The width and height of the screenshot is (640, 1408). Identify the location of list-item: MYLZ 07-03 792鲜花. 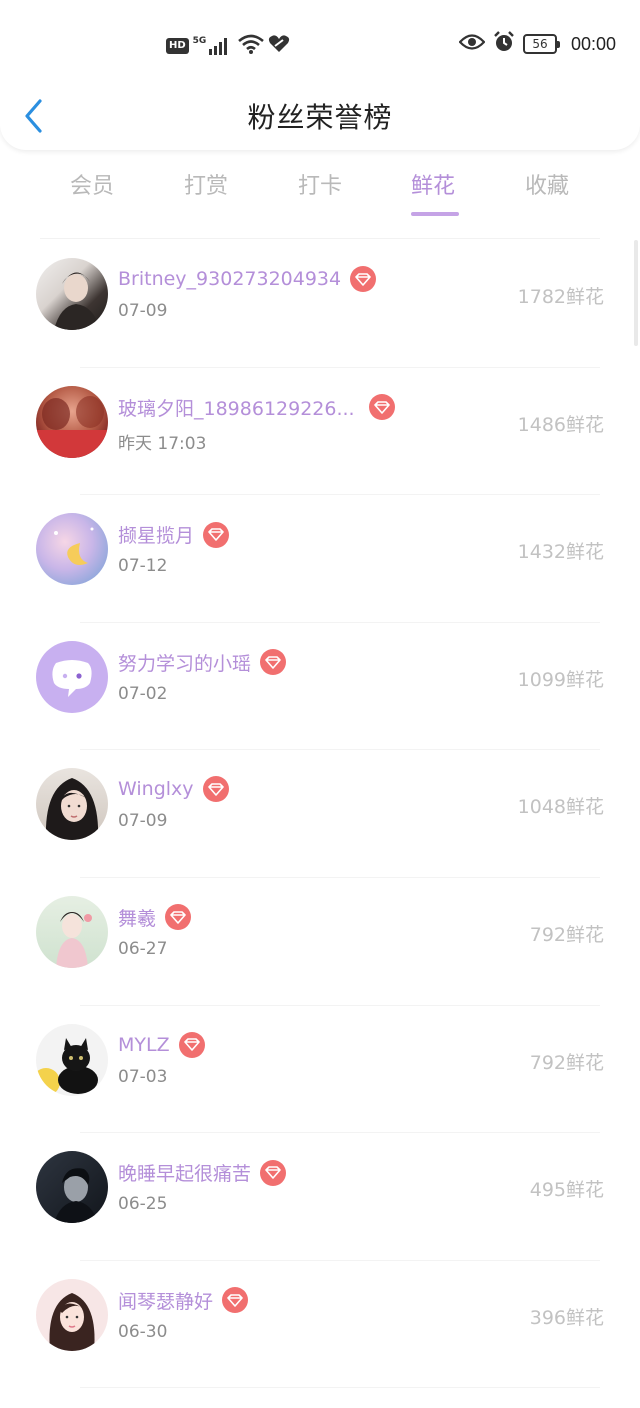
(320, 1070).